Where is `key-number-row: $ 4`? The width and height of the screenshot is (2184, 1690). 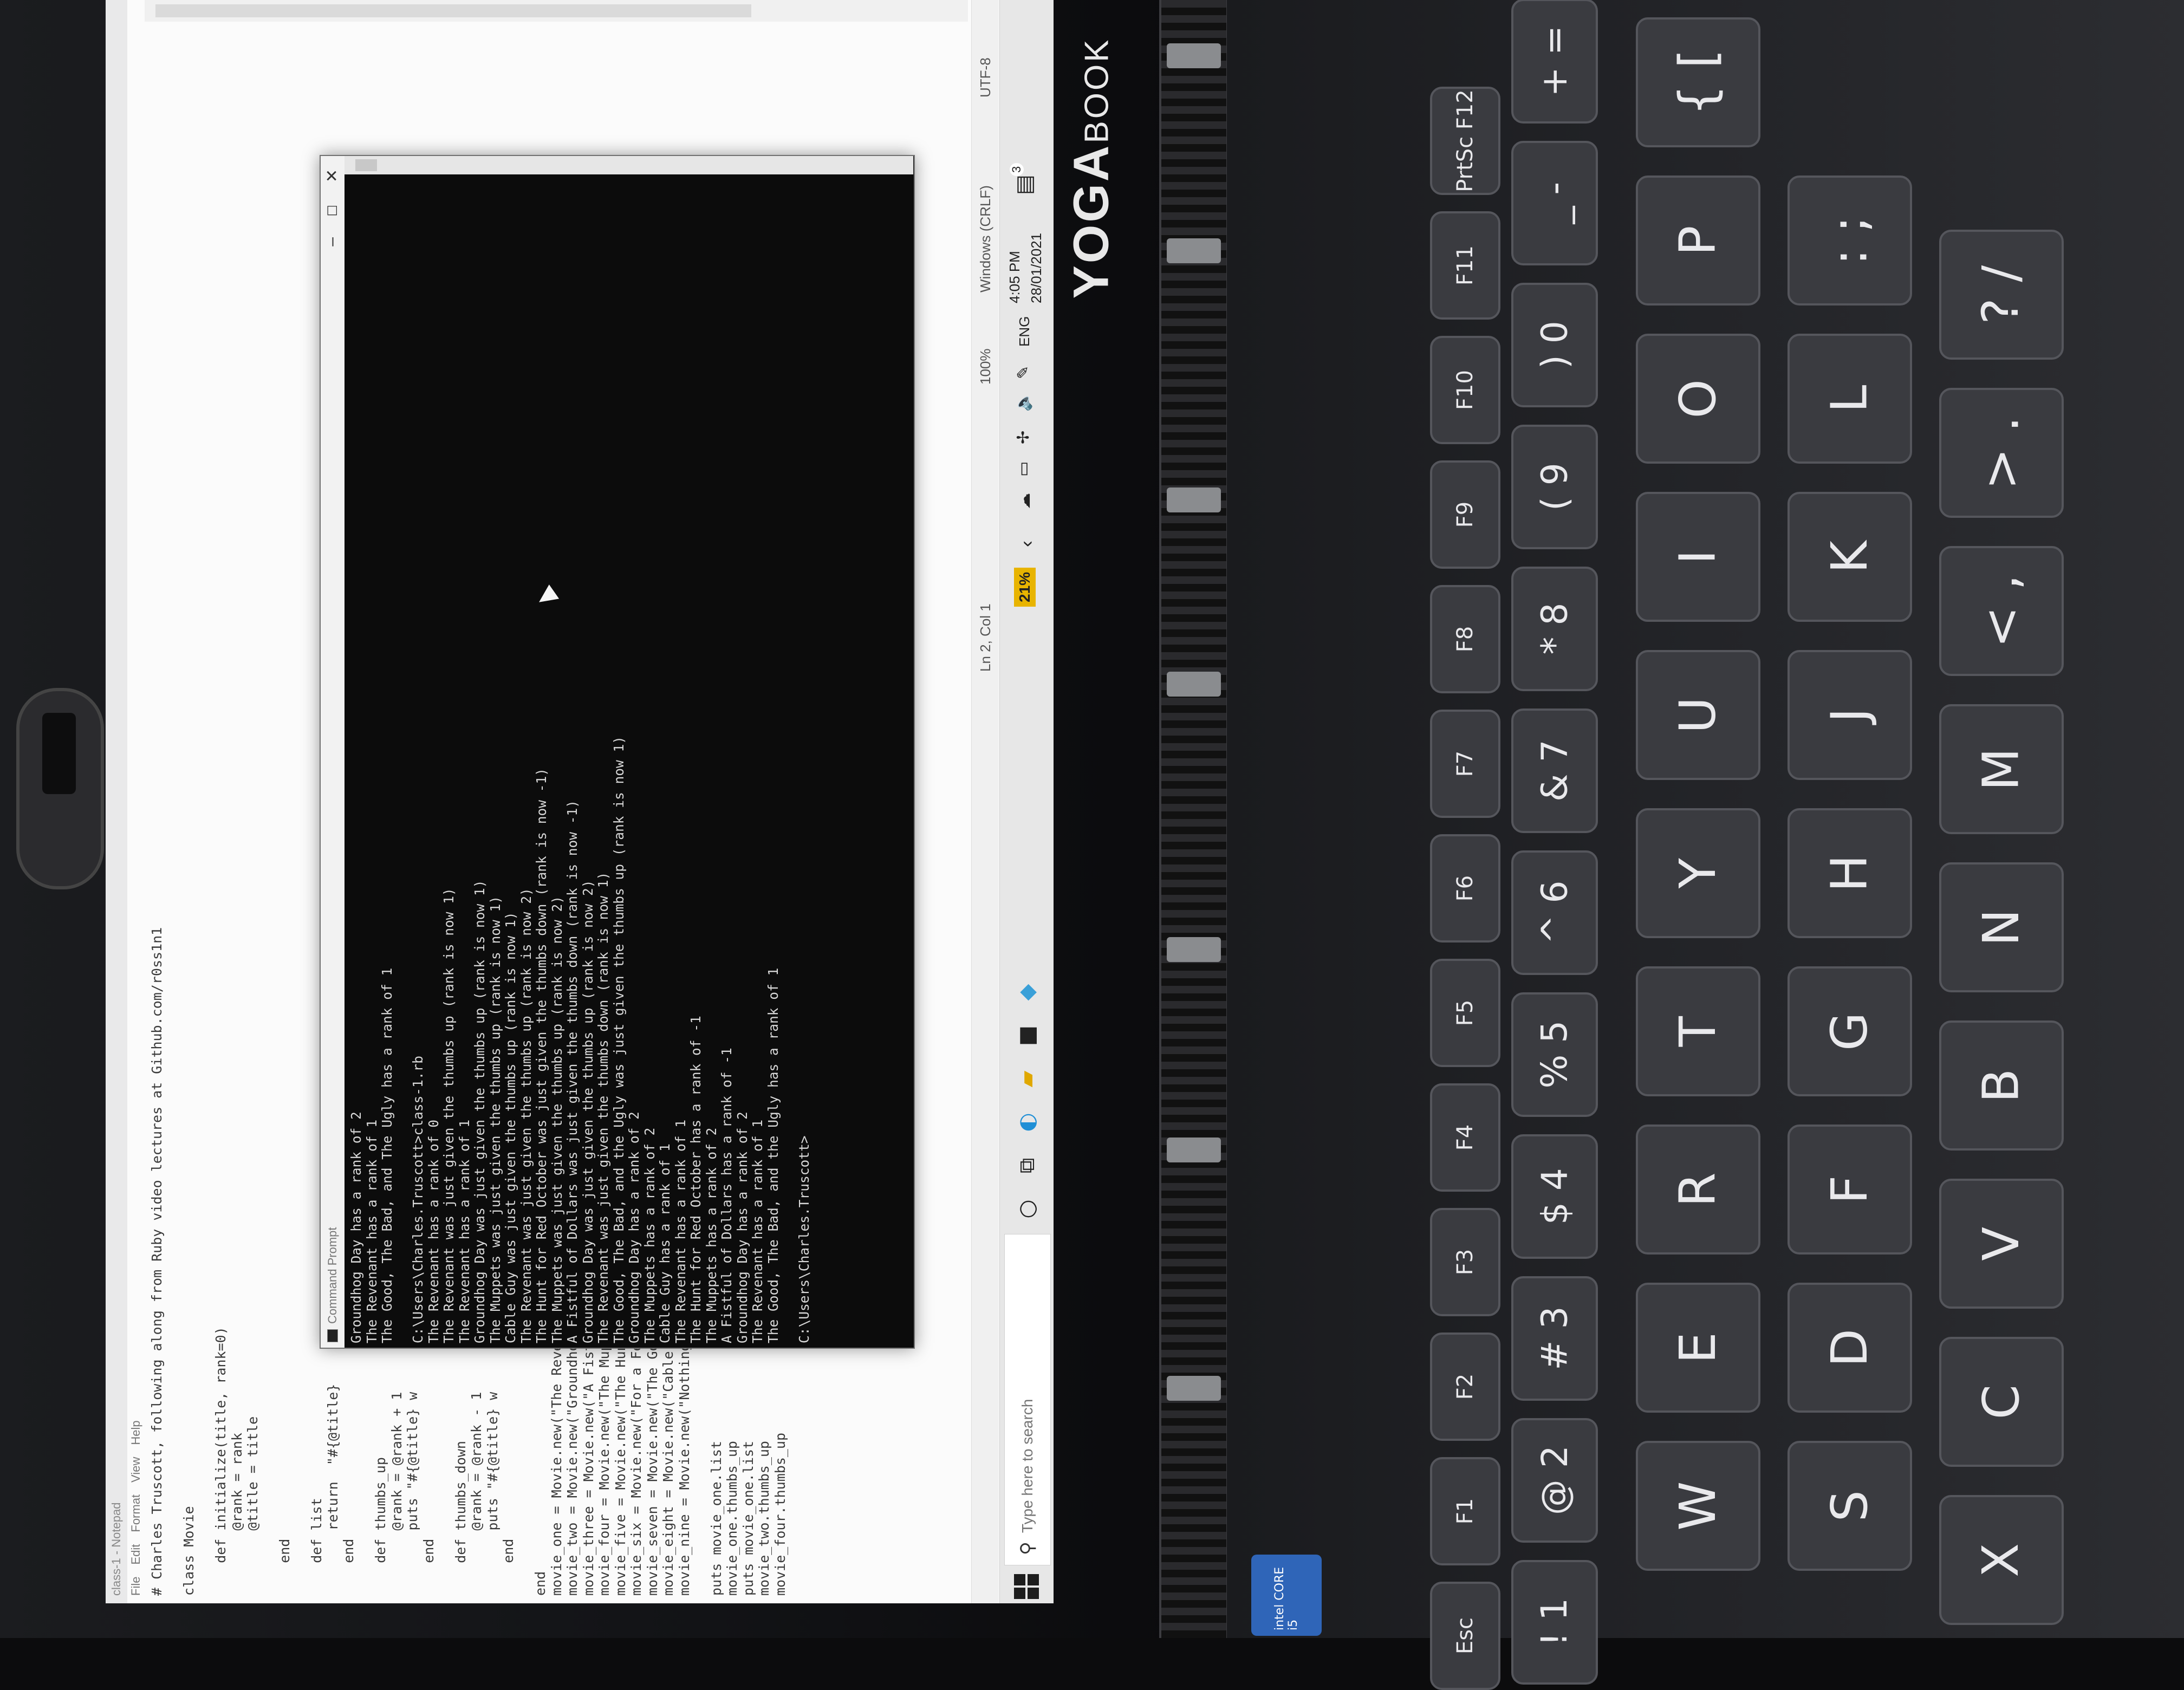 key-number-row: $ 4 is located at coordinates (1554, 1196).